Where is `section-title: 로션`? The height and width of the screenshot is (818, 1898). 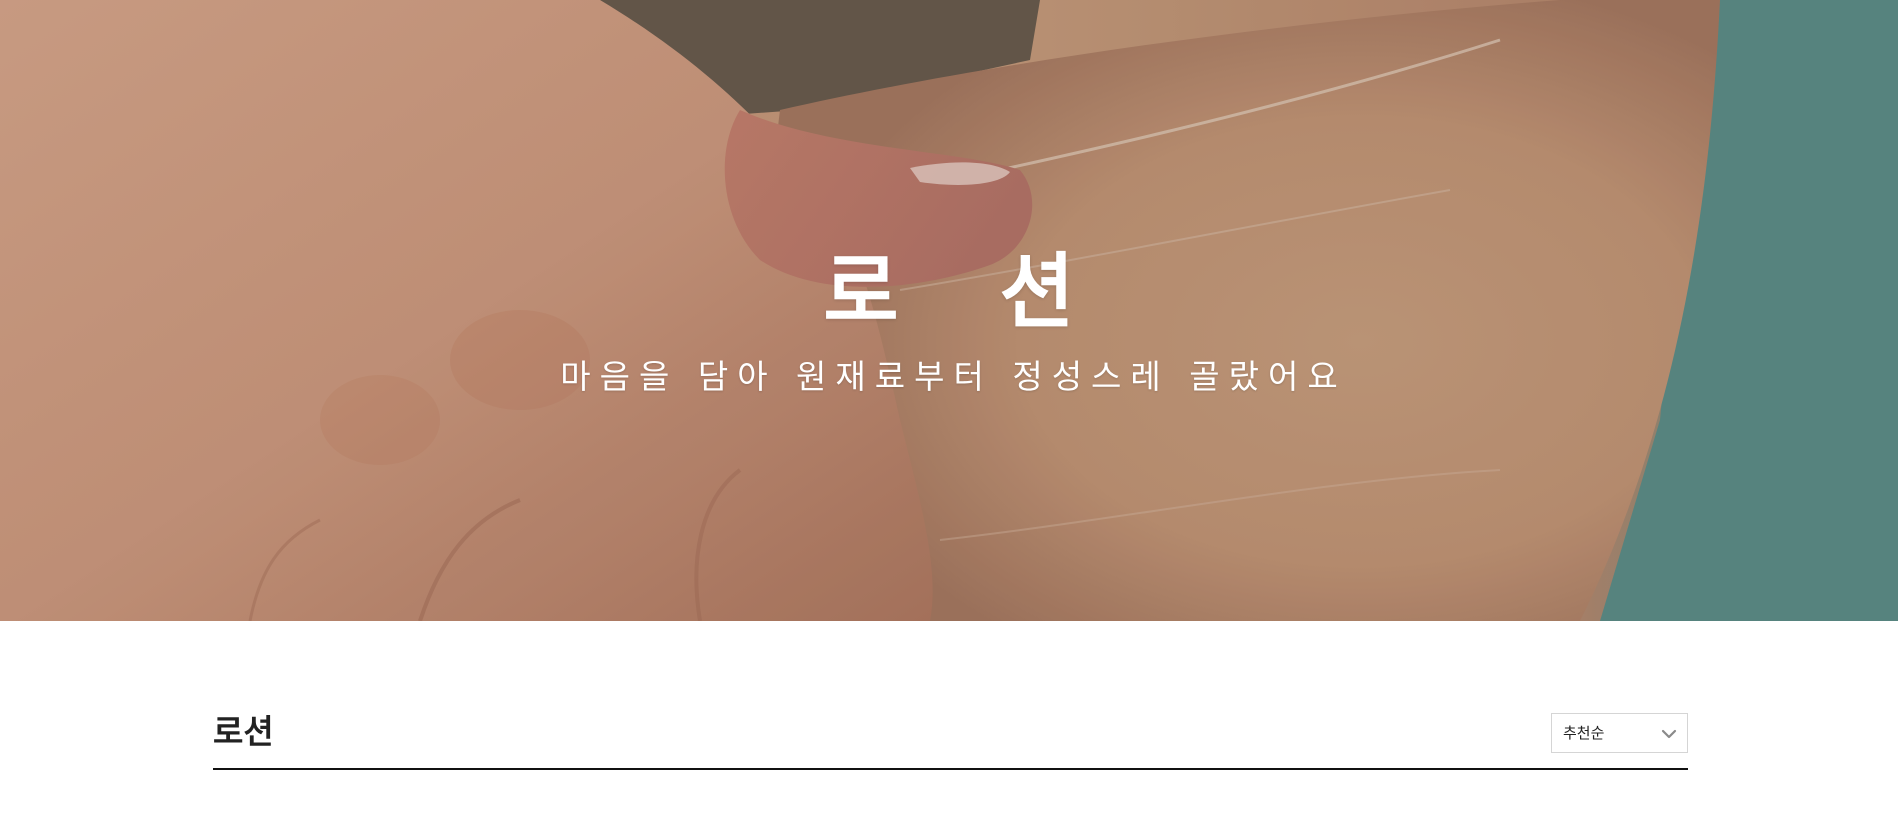 section-title: 로션 is located at coordinates (243, 731).